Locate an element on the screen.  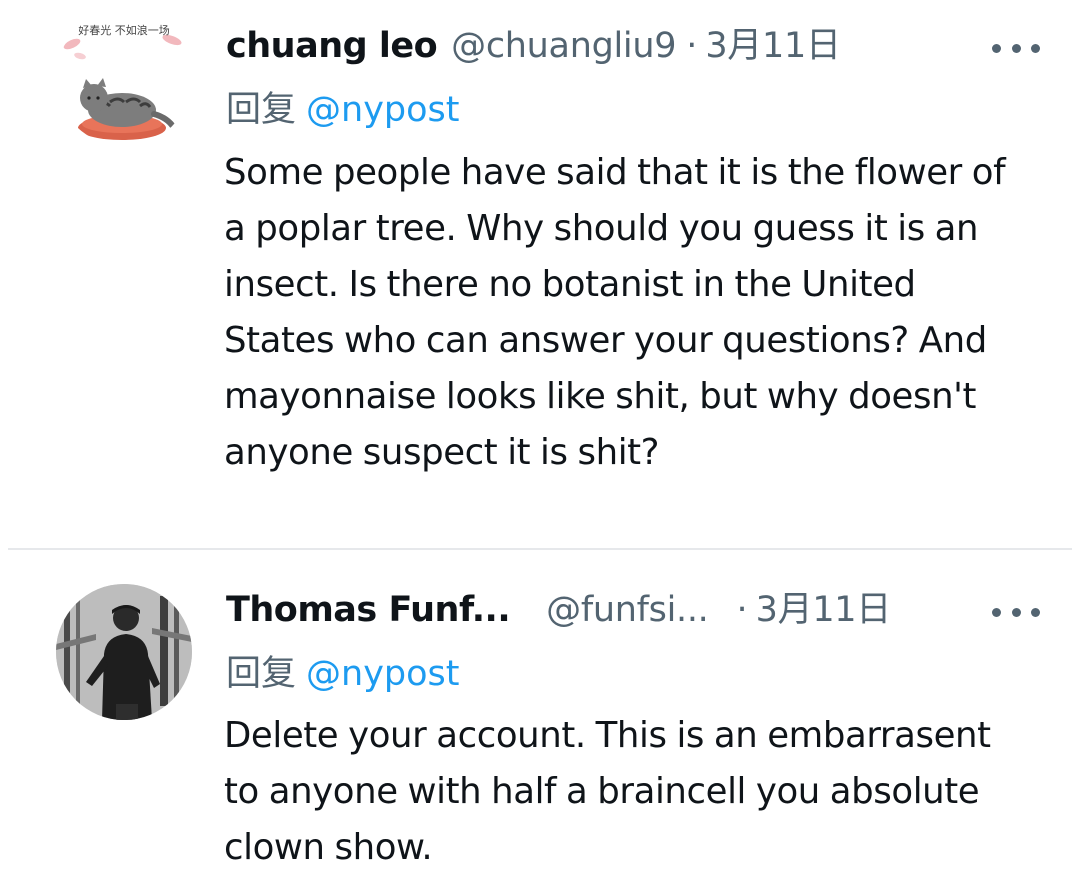
avatar is located at coordinates (124, 652).